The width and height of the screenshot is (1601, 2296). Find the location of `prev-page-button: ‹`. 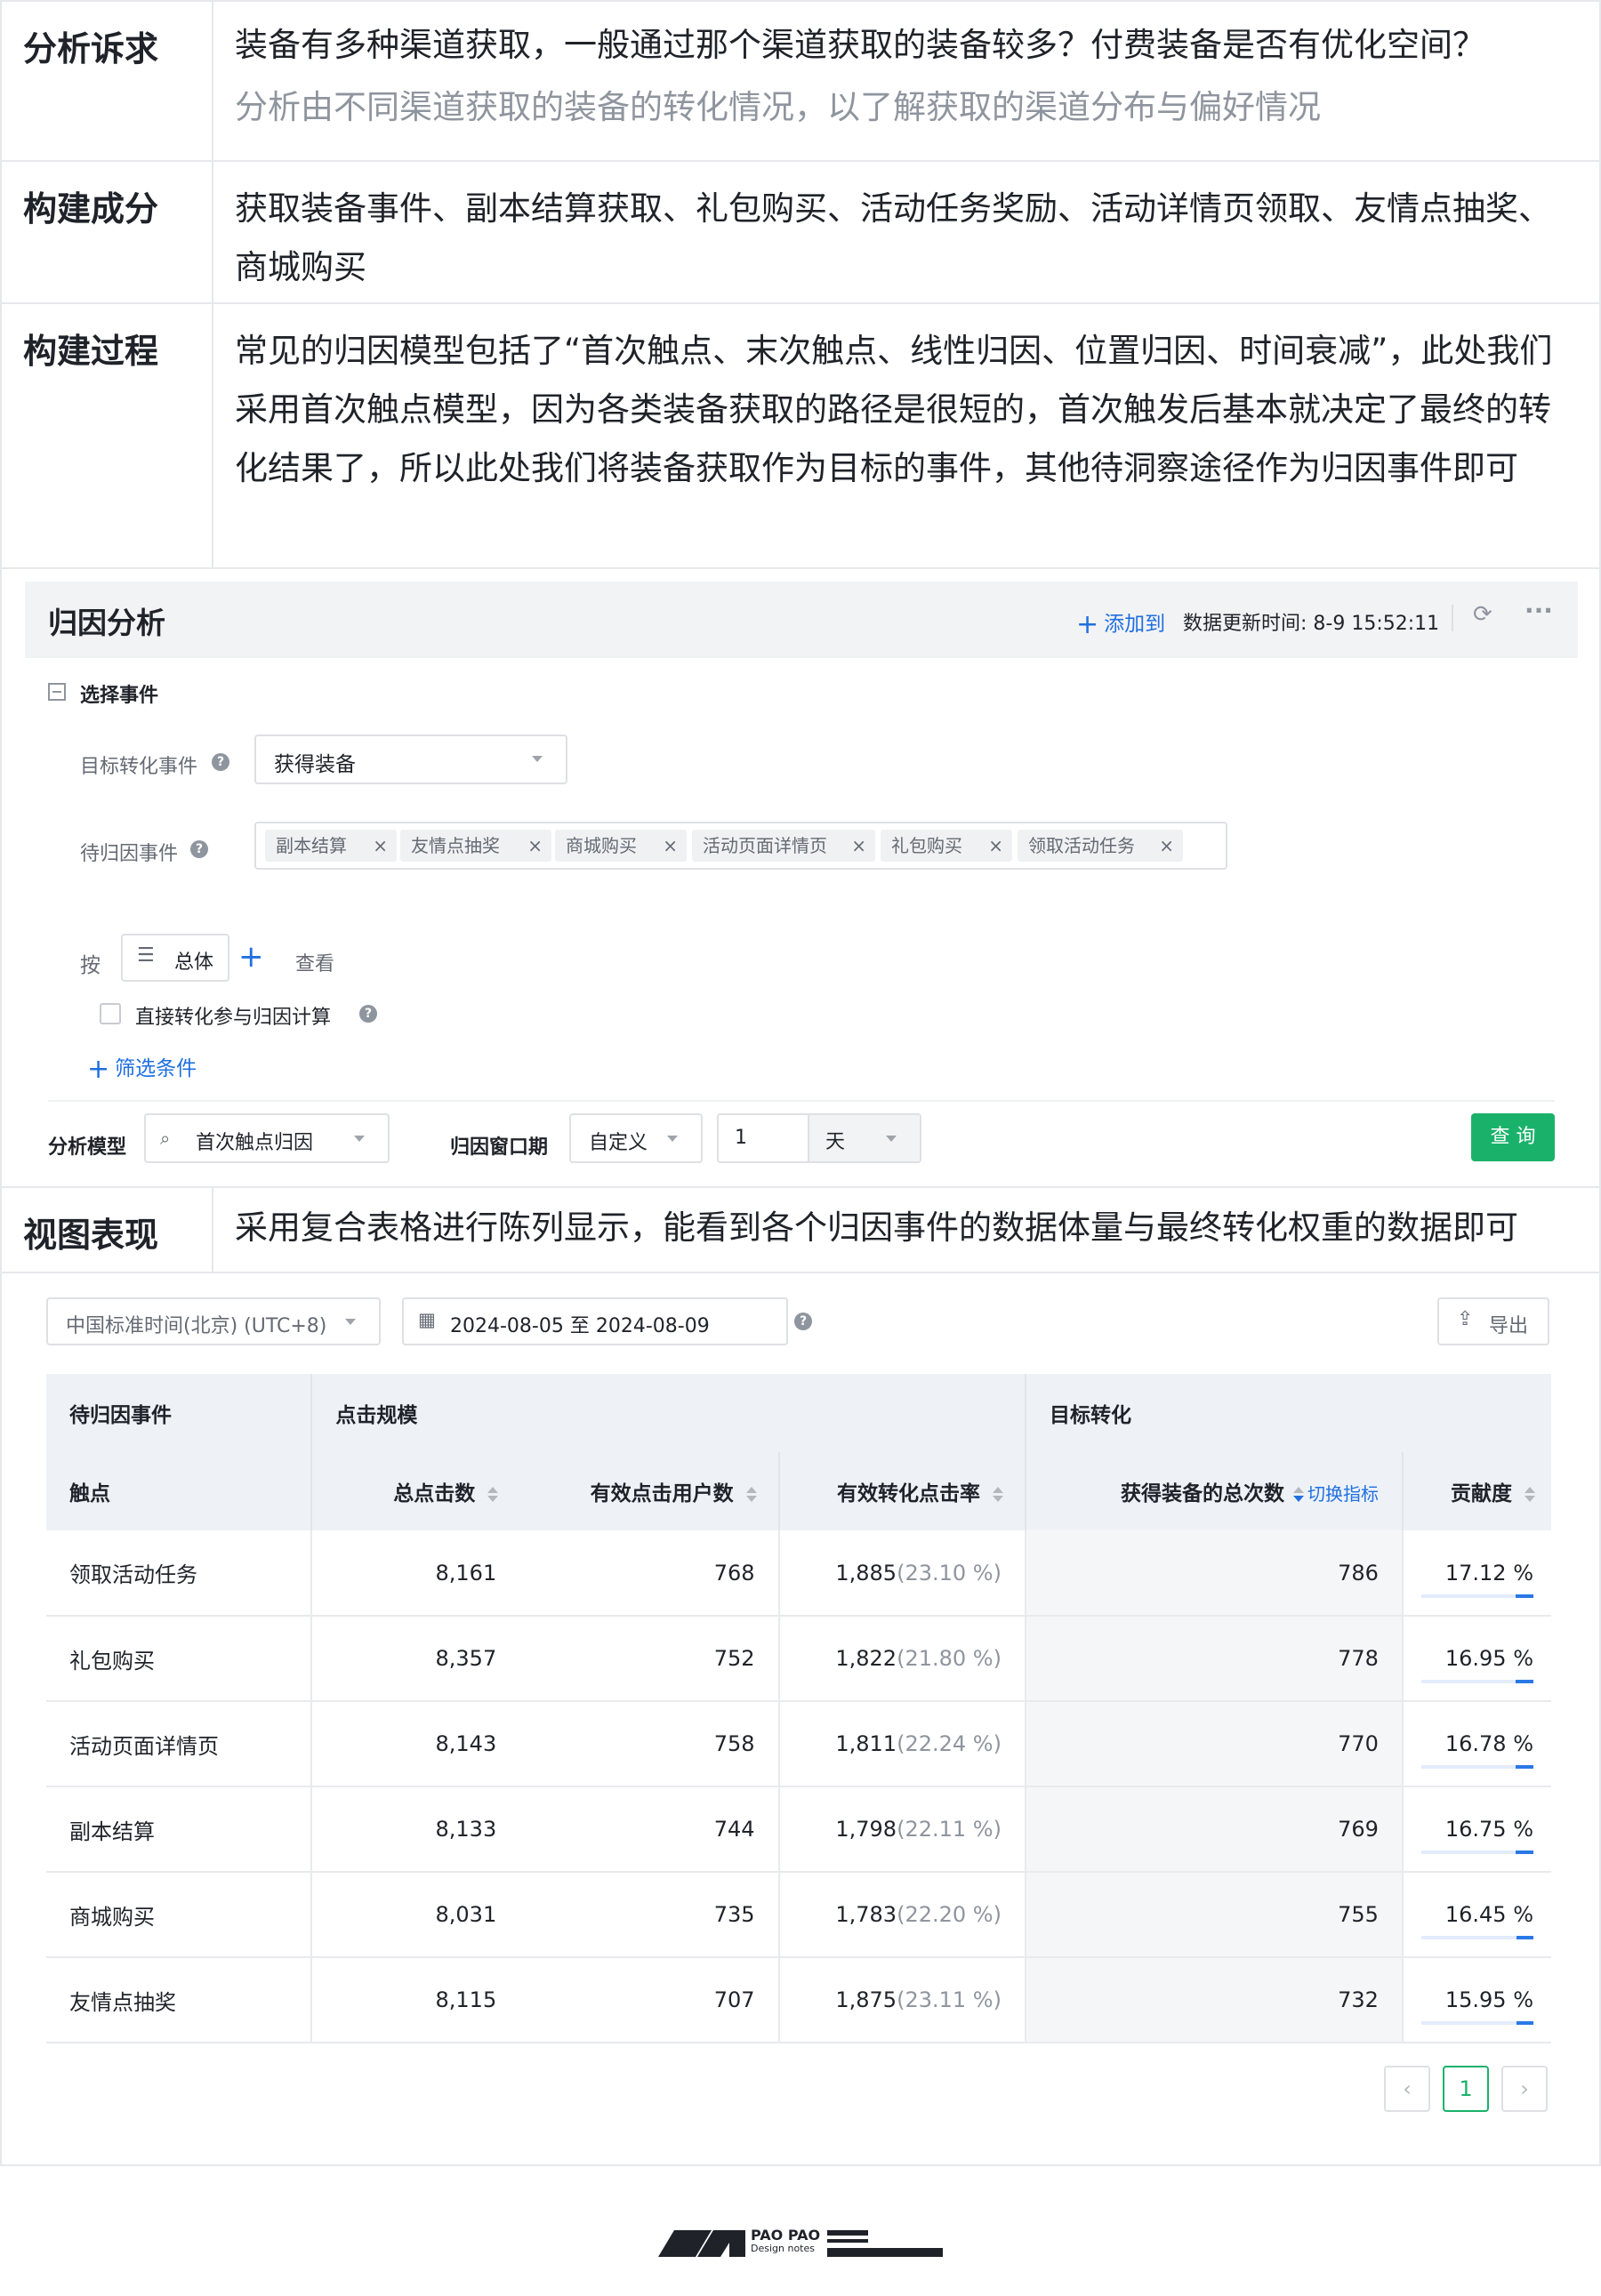

prev-page-button: ‹ is located at coordinates (1407, 2089).